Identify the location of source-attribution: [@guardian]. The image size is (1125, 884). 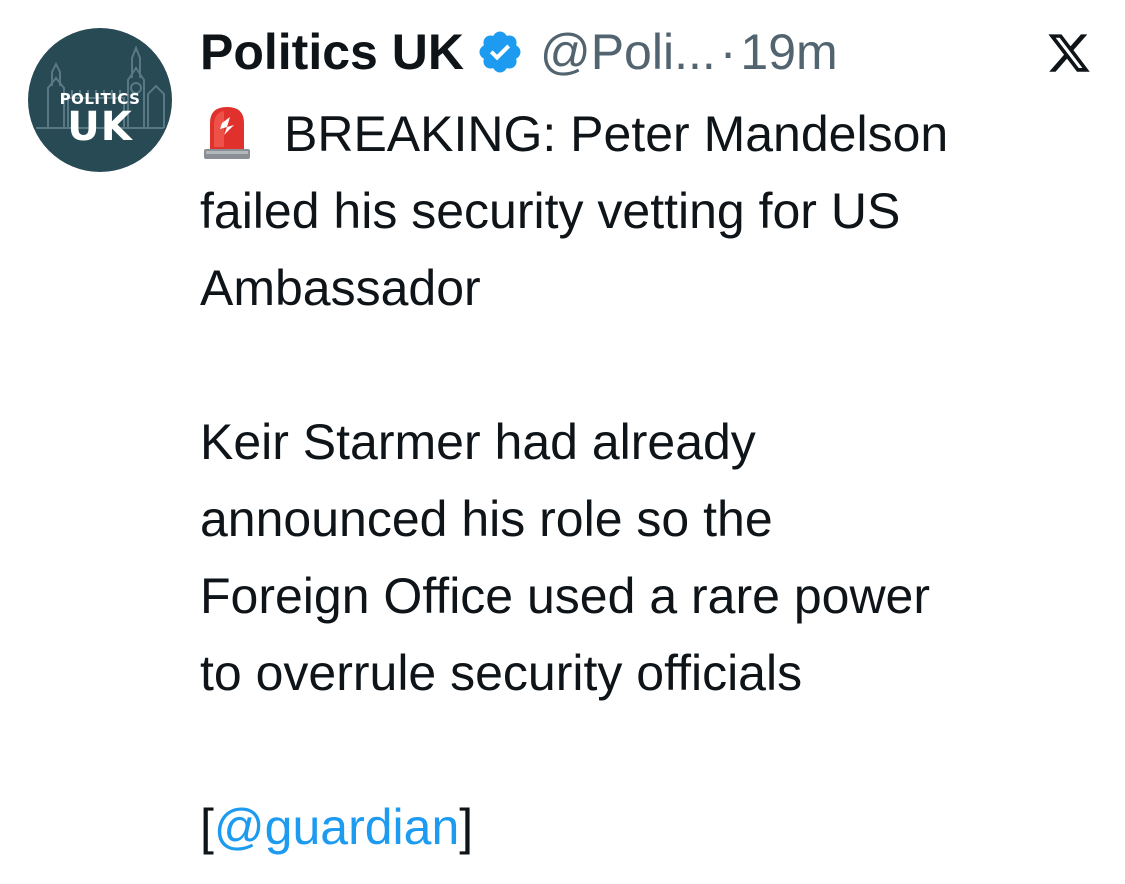
(650, 827).